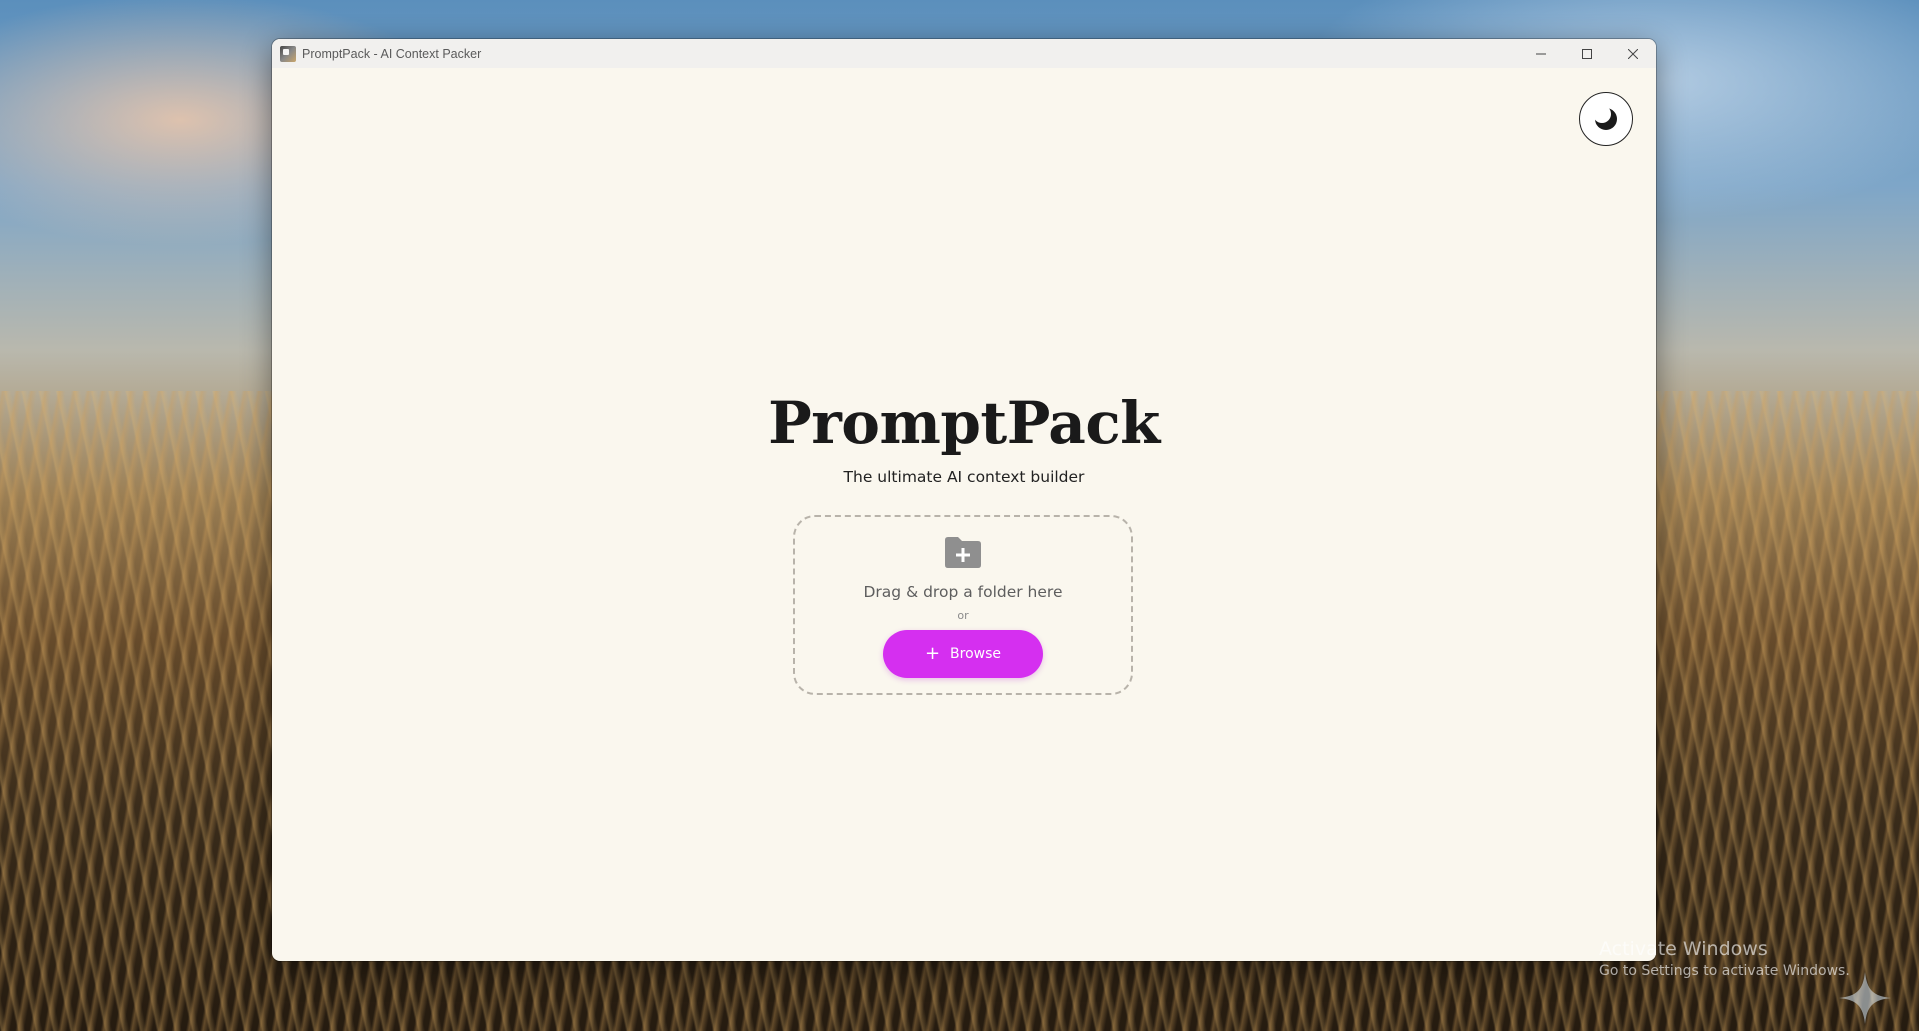 The height and width of the screenshot is (1031, 1919). I want to click on dropzone-or: or, so click(963, 615).